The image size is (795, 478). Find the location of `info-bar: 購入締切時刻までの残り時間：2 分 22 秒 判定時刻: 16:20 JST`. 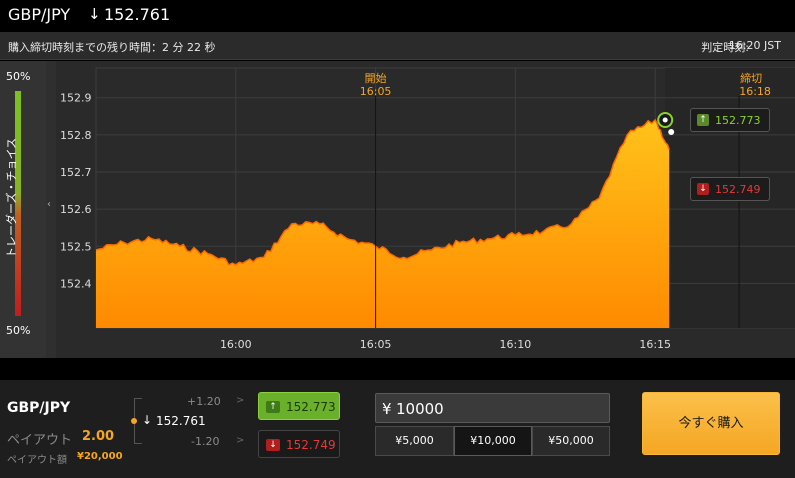

info-bar: 購入締切時刻までの残り時間：2 分 22 秒 判定時刻: 16:20 JST is located at coordinates (397, 46).